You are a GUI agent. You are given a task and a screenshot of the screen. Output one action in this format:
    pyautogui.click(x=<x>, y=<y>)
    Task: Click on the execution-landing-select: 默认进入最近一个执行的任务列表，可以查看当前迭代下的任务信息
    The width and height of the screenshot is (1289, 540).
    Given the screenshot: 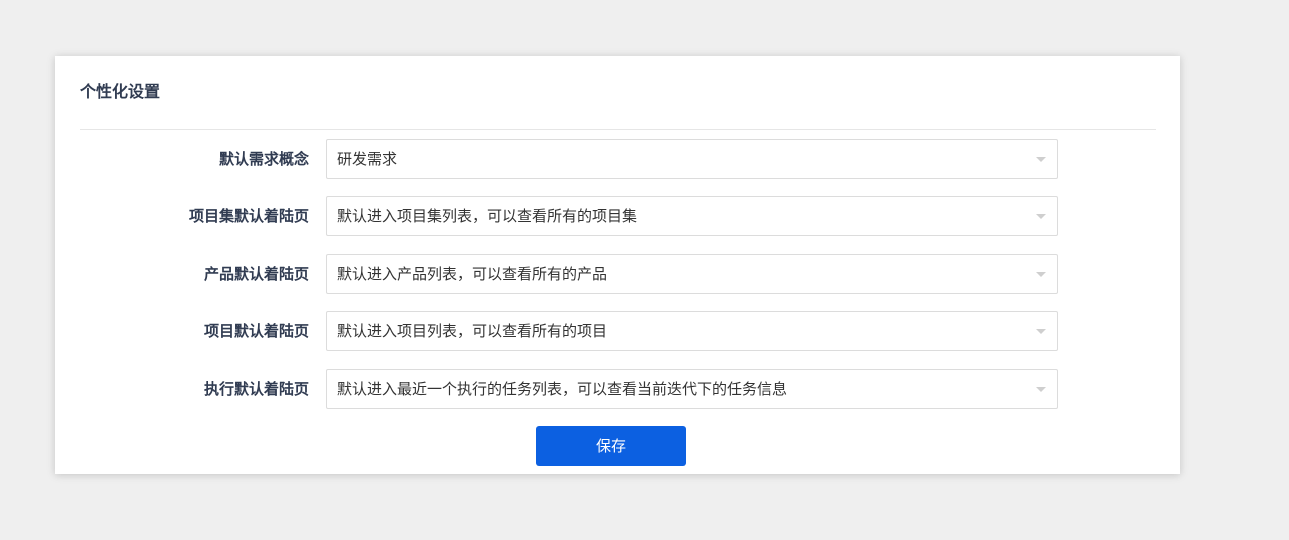 What is the action you would take?
    pyautogui.click(x=692, y=389)
    